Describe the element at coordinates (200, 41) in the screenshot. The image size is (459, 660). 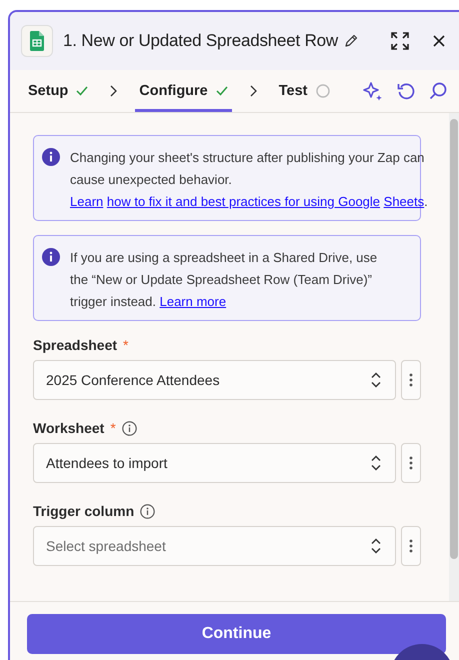
I see `step-title: 1. New or Updated Spreadsheet Row` at that location.